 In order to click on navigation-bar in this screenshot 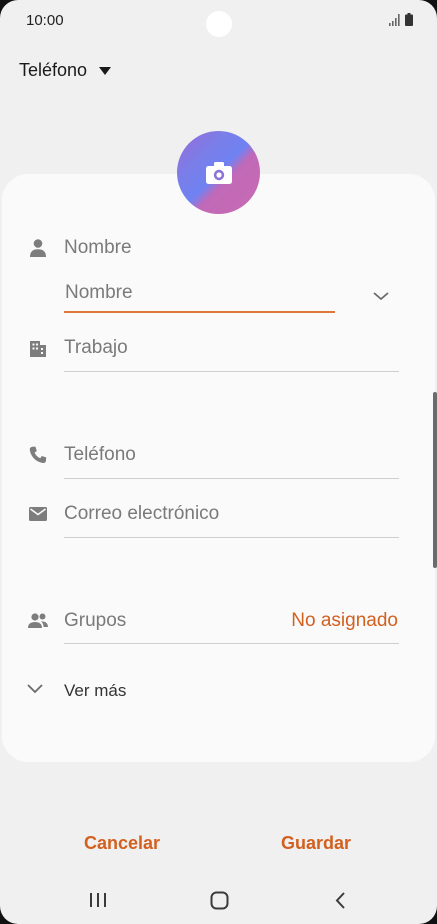, I will do `click(218, 902)`.